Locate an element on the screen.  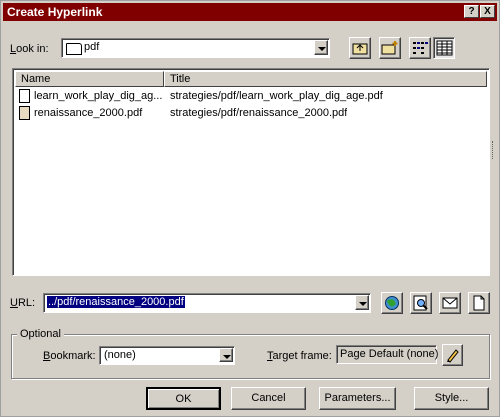
resize-grip is located at coordinates (494, 150).